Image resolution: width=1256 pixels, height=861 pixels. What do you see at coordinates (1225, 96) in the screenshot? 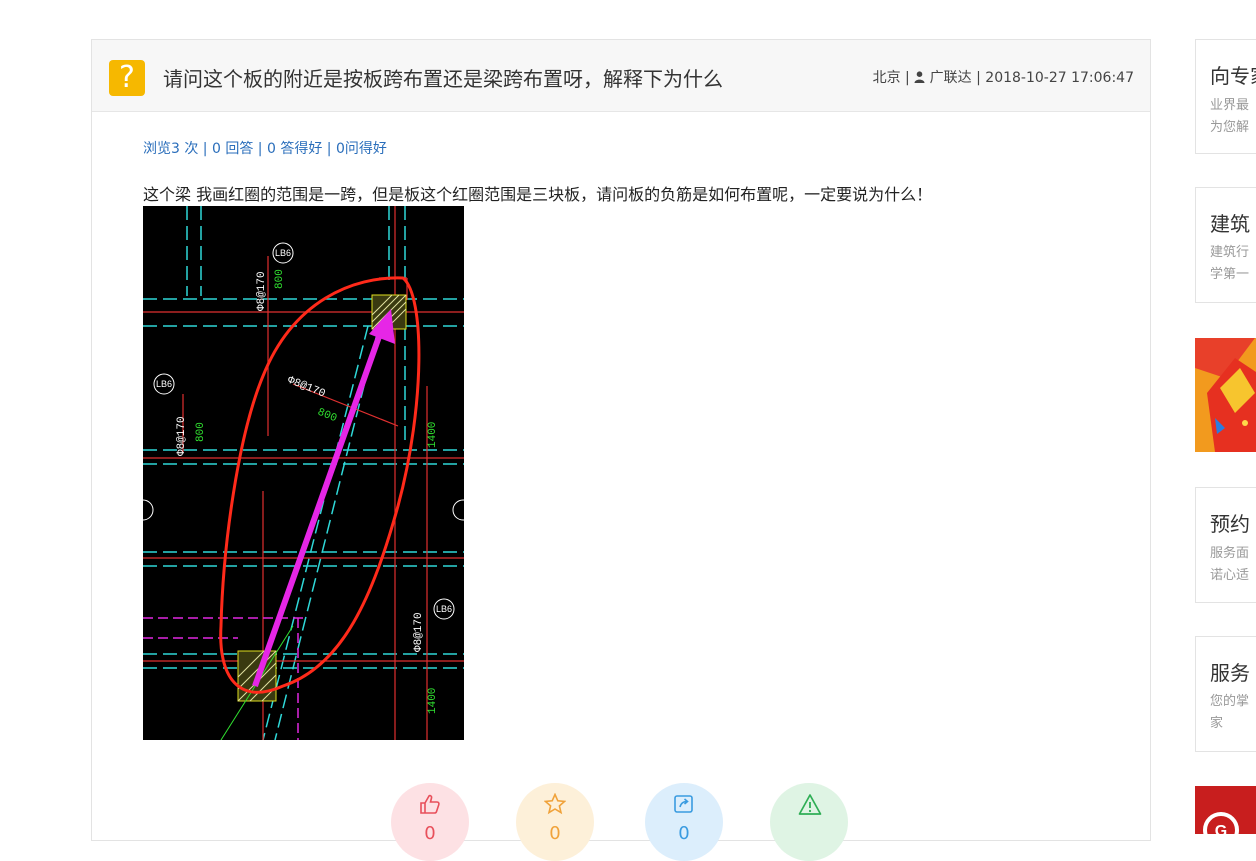
I see `sidebar-card-expert: 向专家 业界最 为您解` at bounding box center [1225, 96].